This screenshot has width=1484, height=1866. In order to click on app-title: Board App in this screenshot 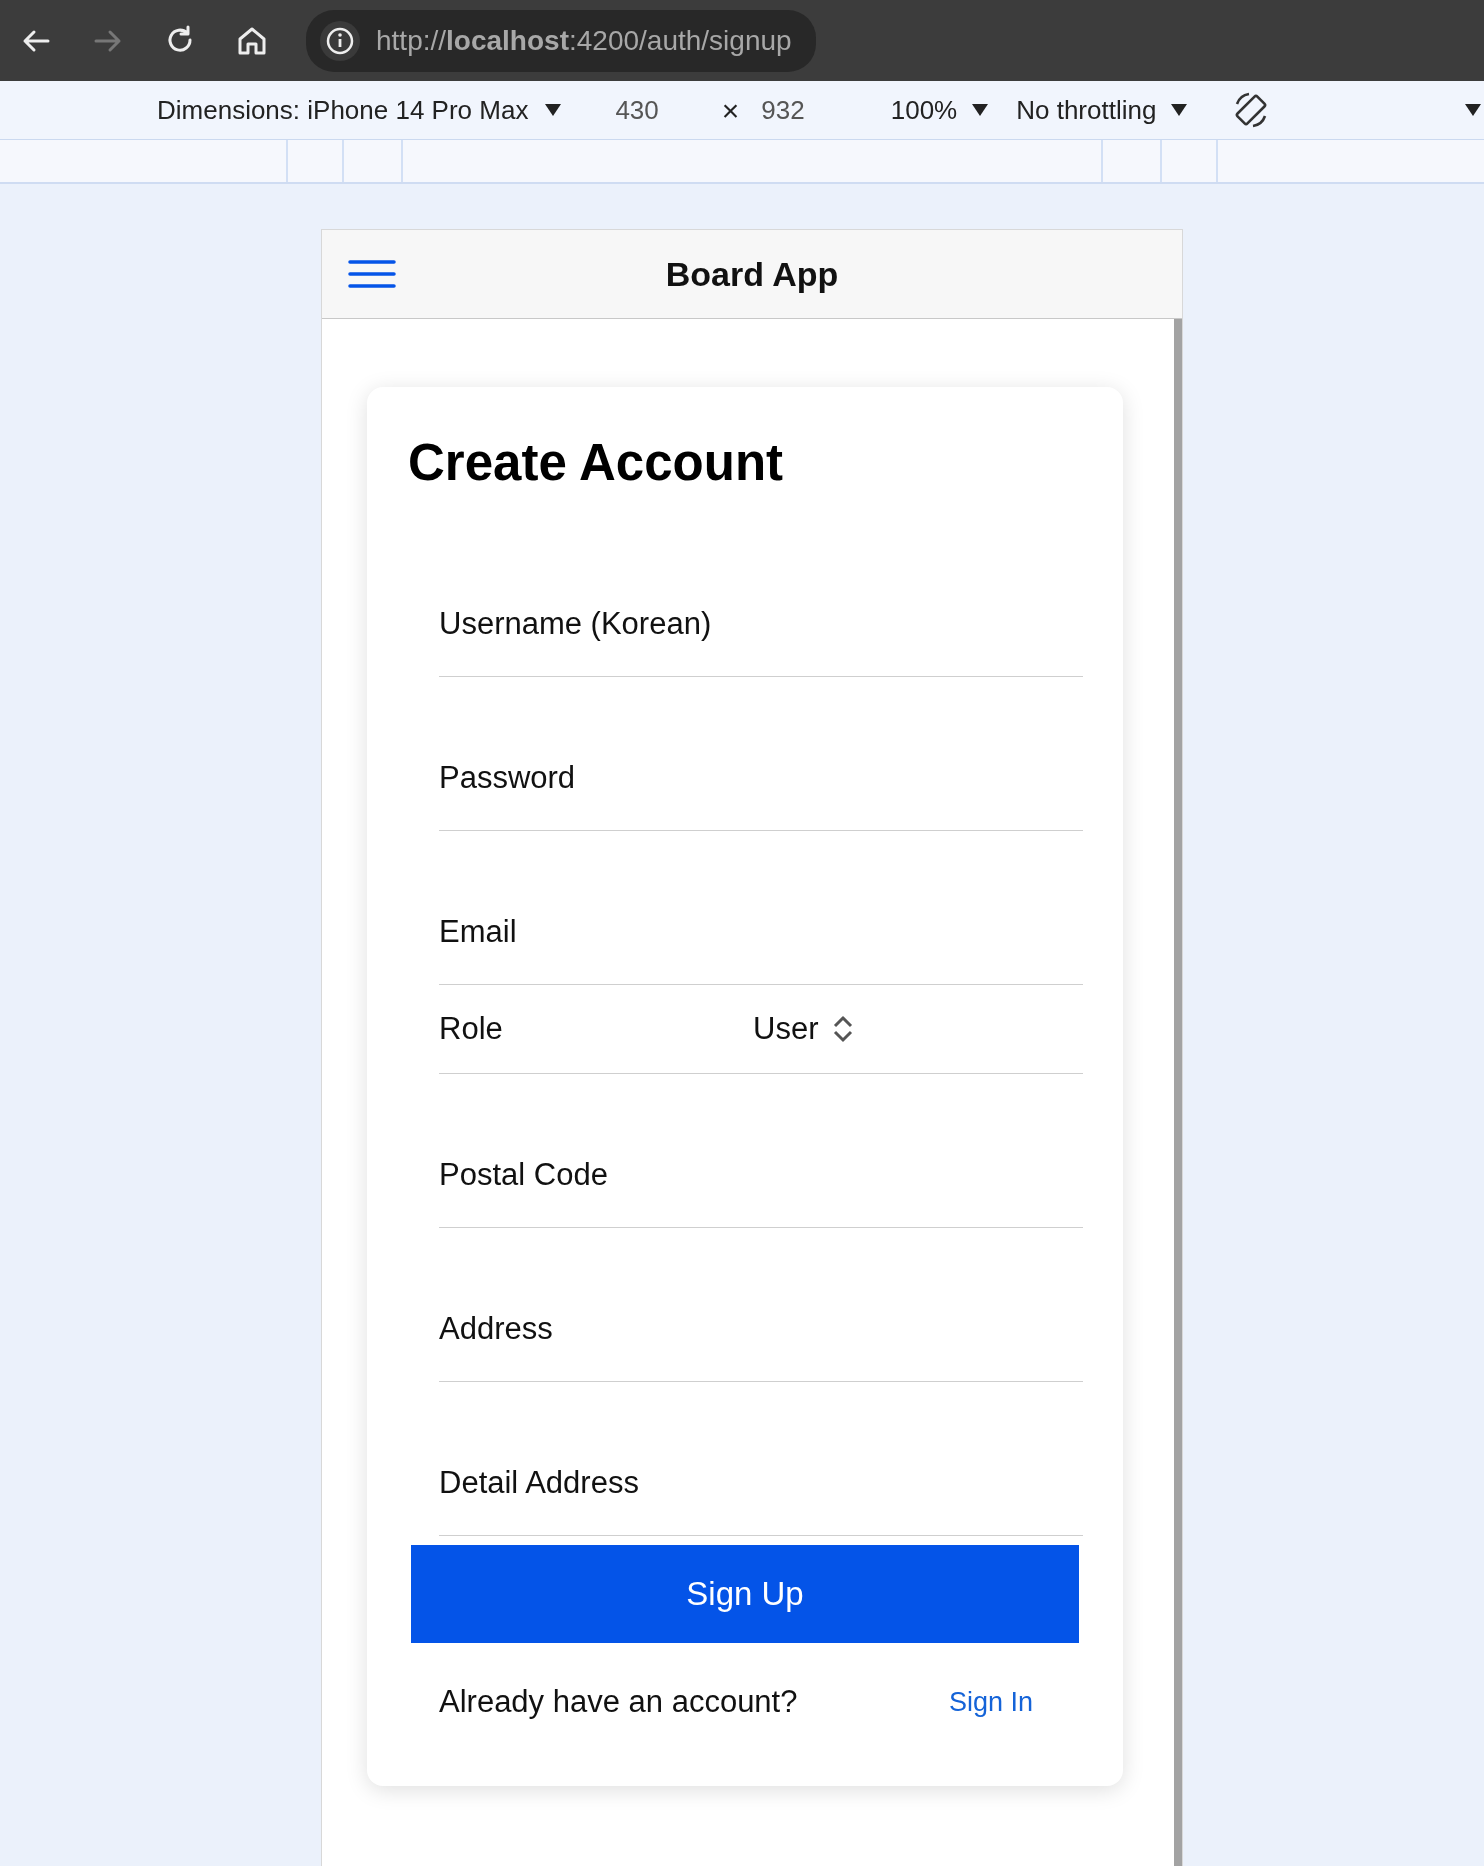, I will do `click(752, 274)`.